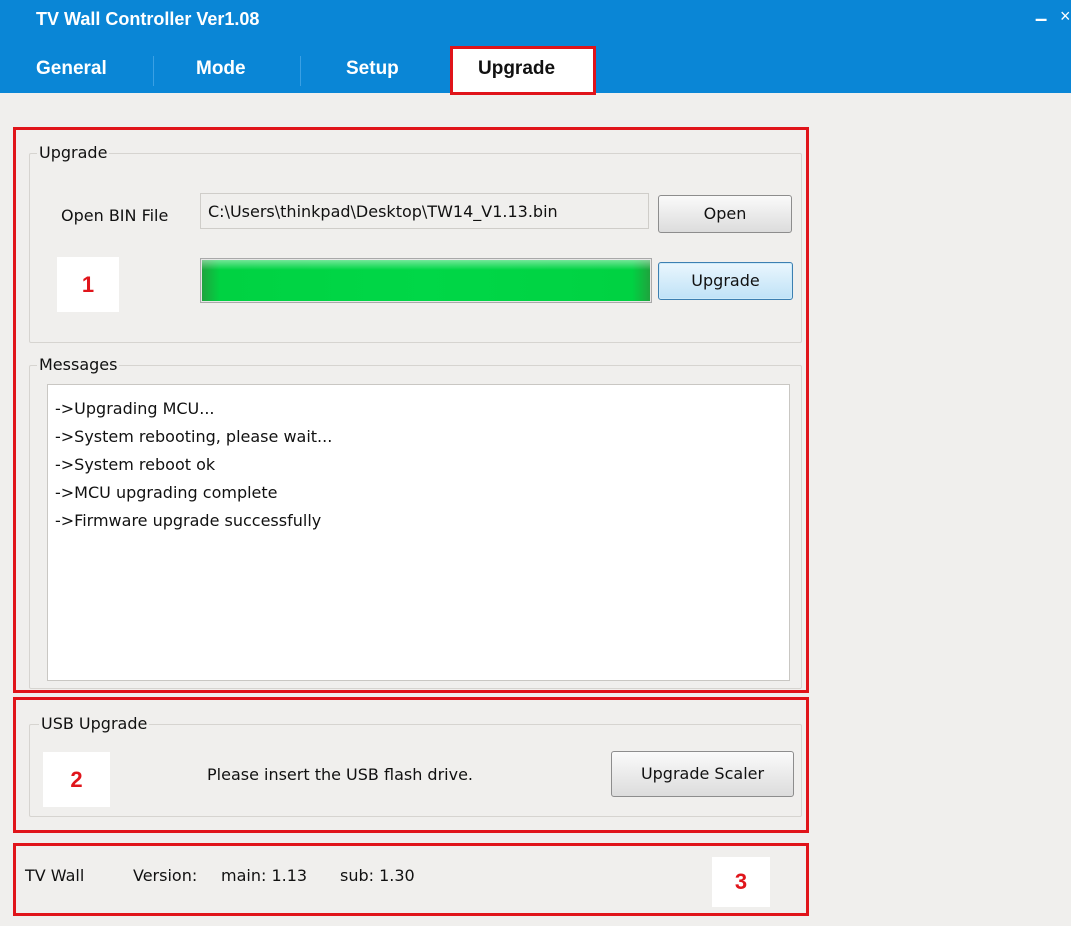 The width and height of the screenshot is (1071, 926). I want to click on tab-setup: Setup, so click(372, 69).